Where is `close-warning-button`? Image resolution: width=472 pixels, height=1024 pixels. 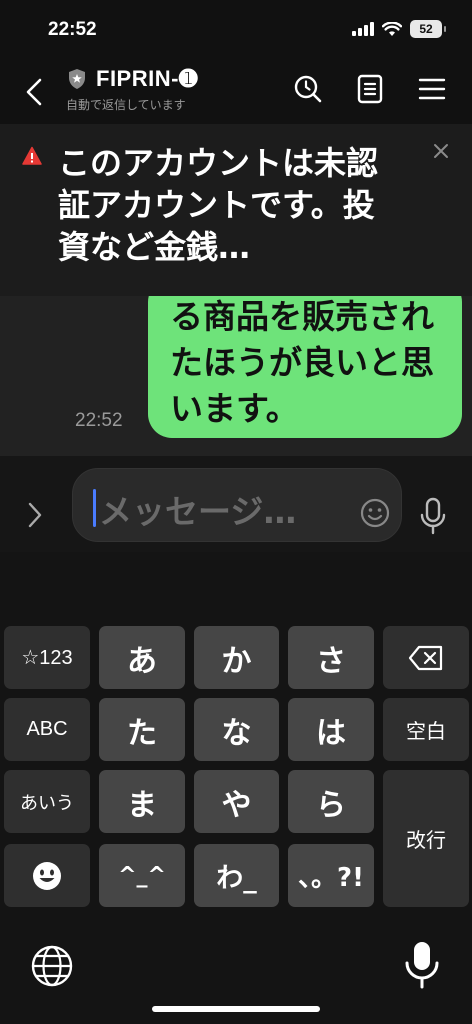
close-warning-button is located at coordinates (441, 151).